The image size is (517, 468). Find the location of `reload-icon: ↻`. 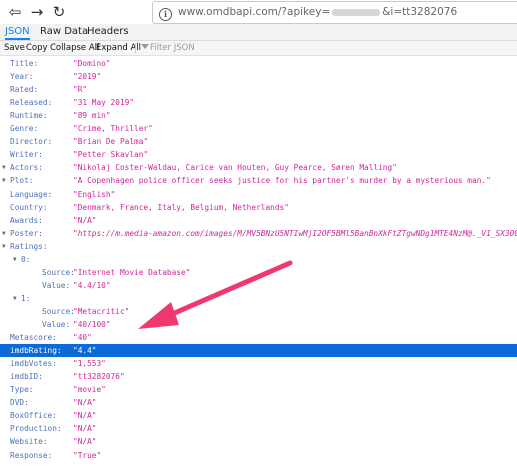

reload-icon: ↻ is located at coordinates (59, 12).